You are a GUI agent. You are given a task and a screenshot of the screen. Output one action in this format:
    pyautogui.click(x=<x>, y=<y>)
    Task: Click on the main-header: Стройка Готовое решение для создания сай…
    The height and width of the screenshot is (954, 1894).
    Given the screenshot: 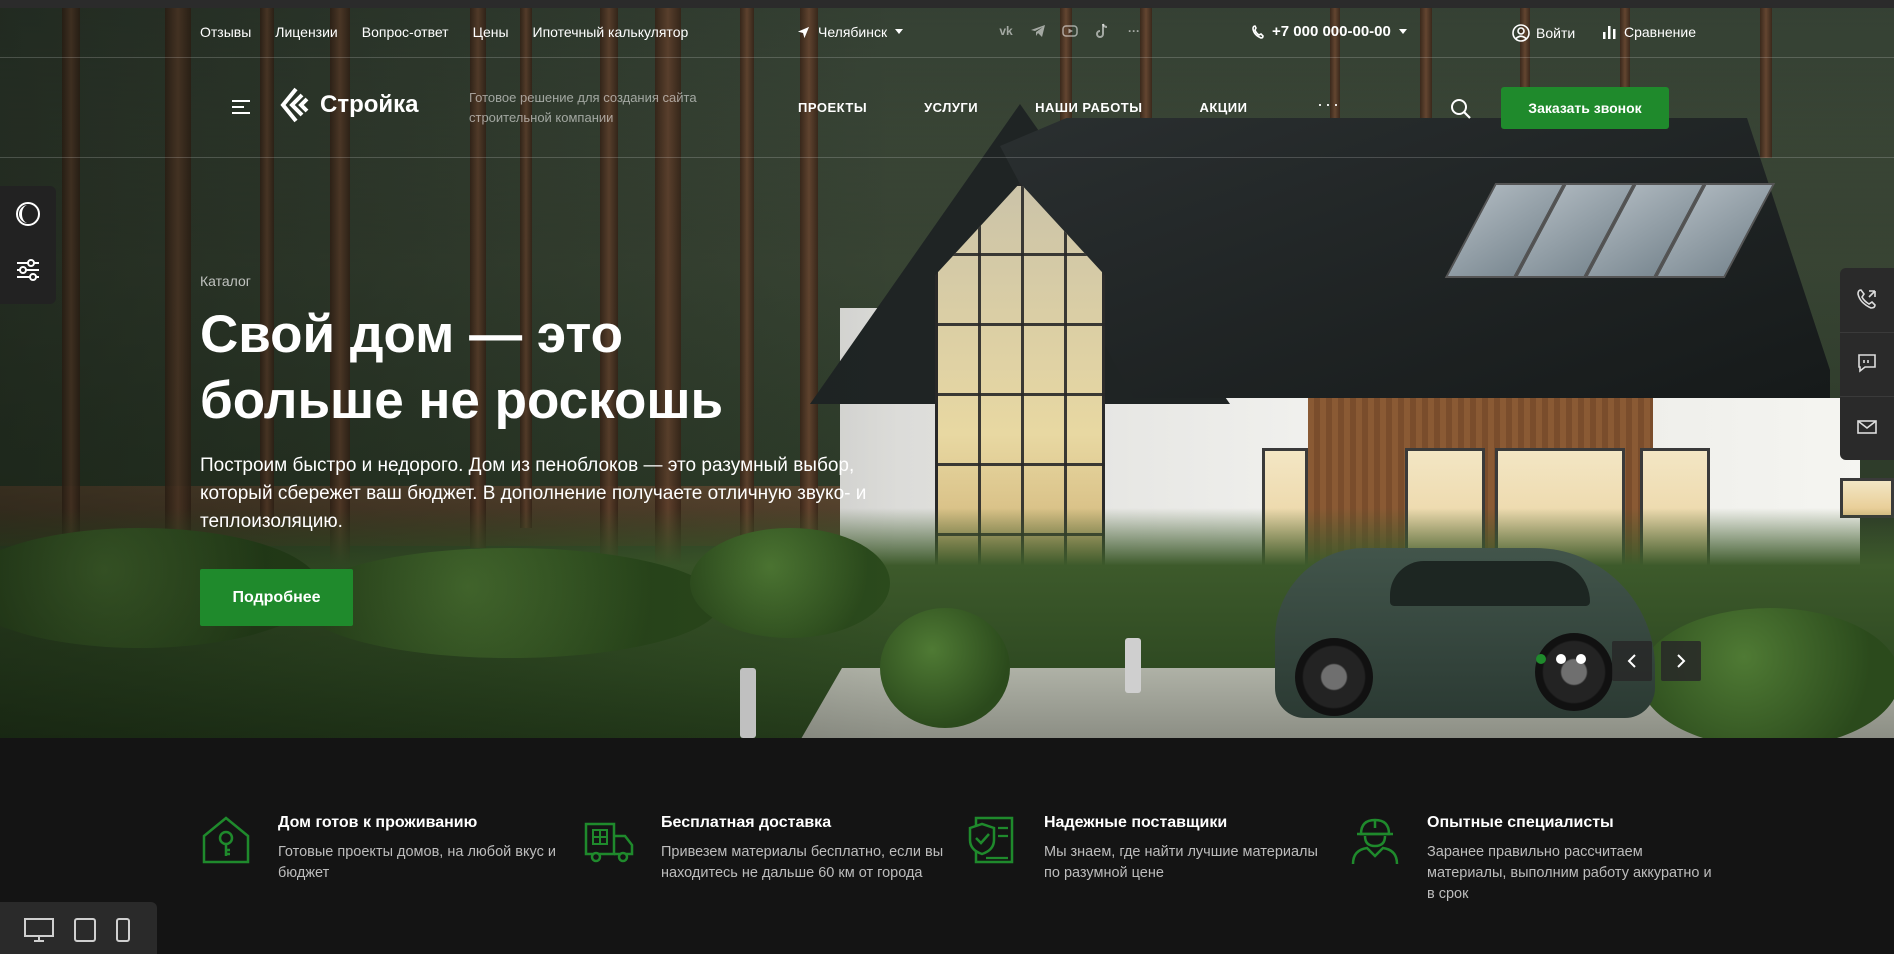 What is the action you would take?
    pyautogui.click(x=947, y=108)
    